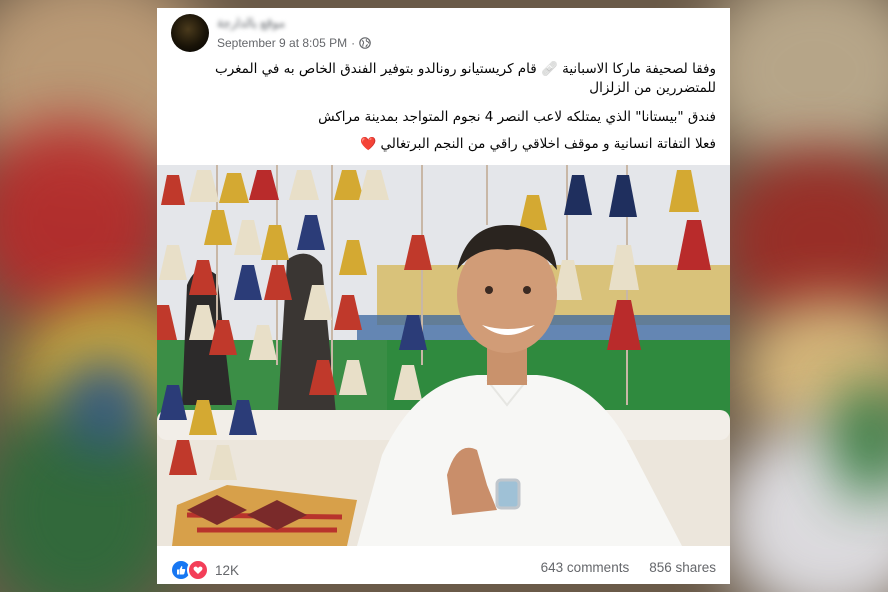 This screenshot has height=592, width=888. Describe the element at coordinates (443, 569) in the screenshot. I see `post-footer: 12K 643 comments 856 shares` at that location.